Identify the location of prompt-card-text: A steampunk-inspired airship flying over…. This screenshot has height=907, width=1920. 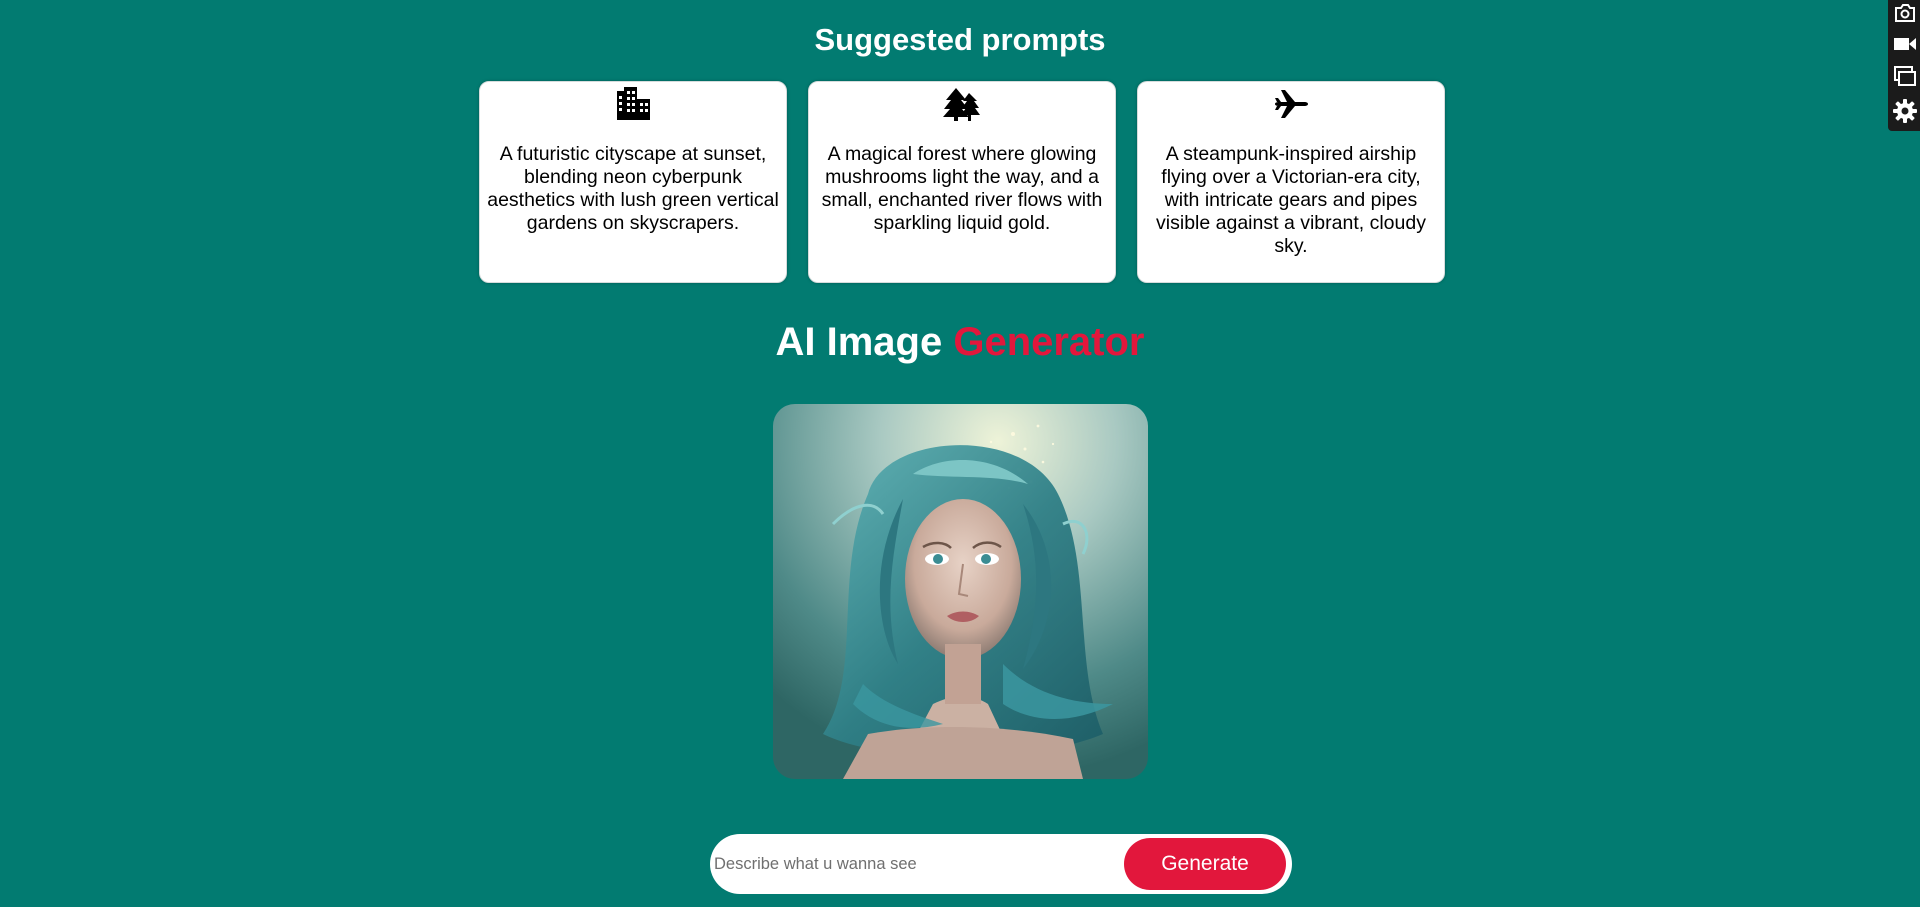
(1291, 200).